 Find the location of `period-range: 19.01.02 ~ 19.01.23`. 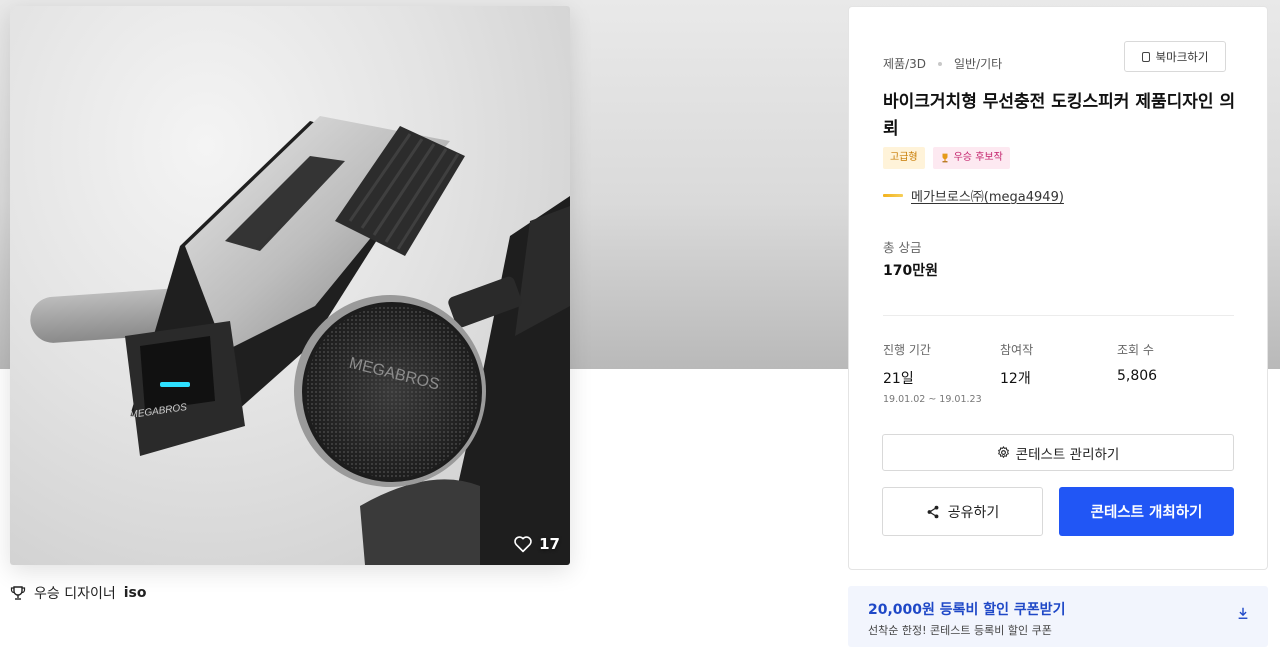

period-range: 19.01.02 ~ 19.01.23 is located at coordinates (932, 399).